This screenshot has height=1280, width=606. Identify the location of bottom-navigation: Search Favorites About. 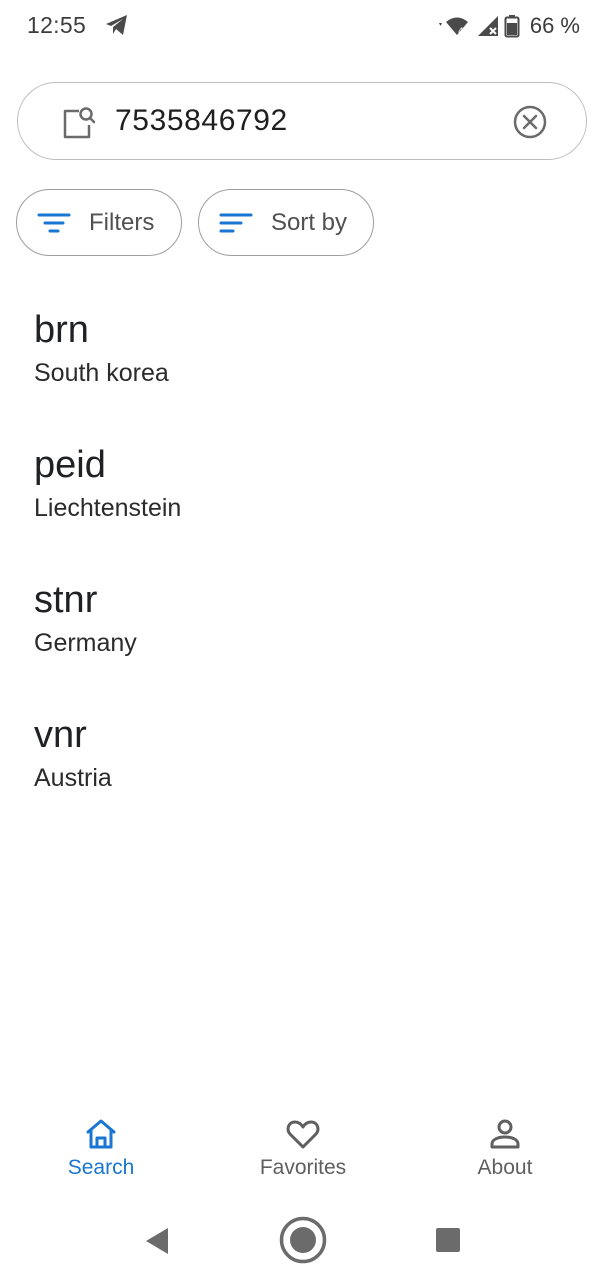
(303, 1148).